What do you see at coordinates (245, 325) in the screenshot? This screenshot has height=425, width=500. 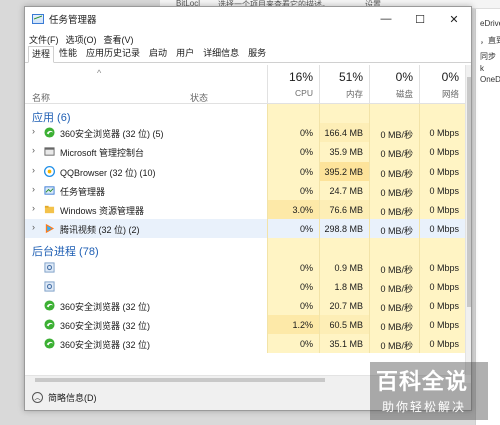 I see `process-row: 360安全浏览器 (32 位) 1.2% 60.5 MB 0 MB/秒 0 Mbps` at bounding box center [245, 325].